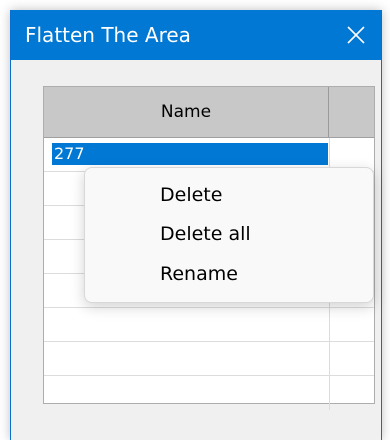  Describe the element at coordinates (229, 195) in the screenshot. I see `menu-item-delete: Delete` at that location.